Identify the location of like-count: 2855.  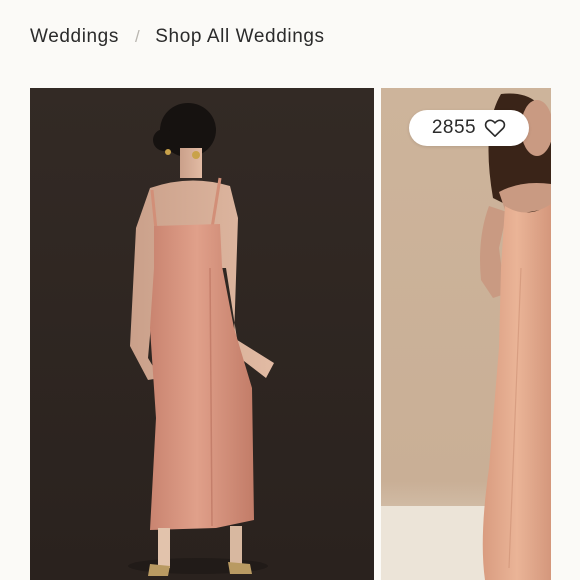
(454, 127).